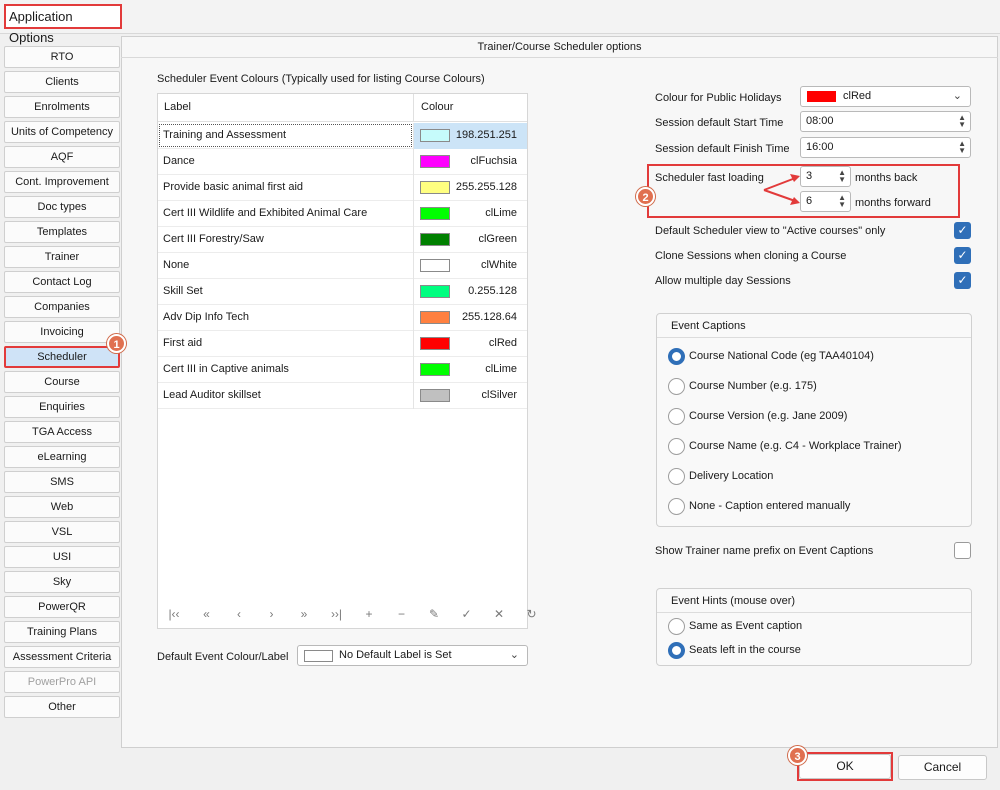 The height and width of the screenshot is (790, 1000). Describe the element at coordinates (62, 182) in the screenshot. I see `nav-item-cont-improvement: Cont. Improvement` at that location.